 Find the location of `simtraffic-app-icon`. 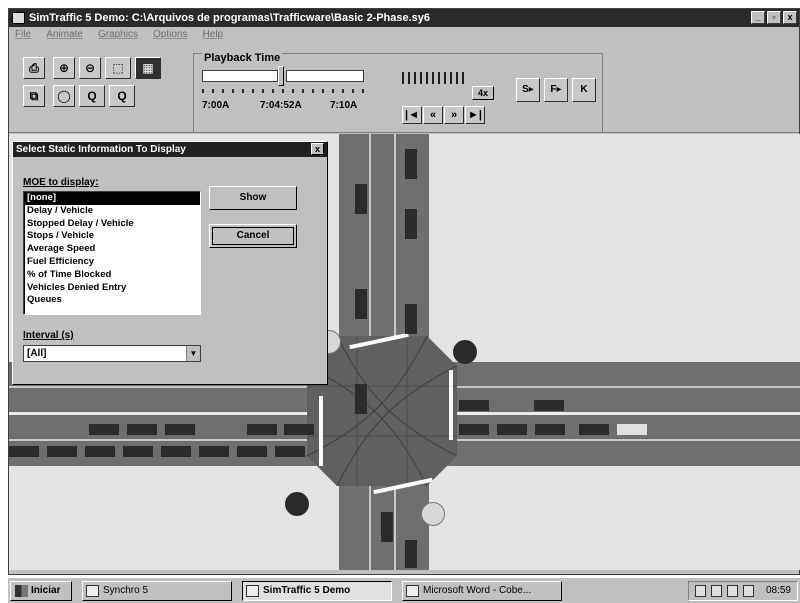

simtraffic-app-icon is located at coordinates (18, 18).